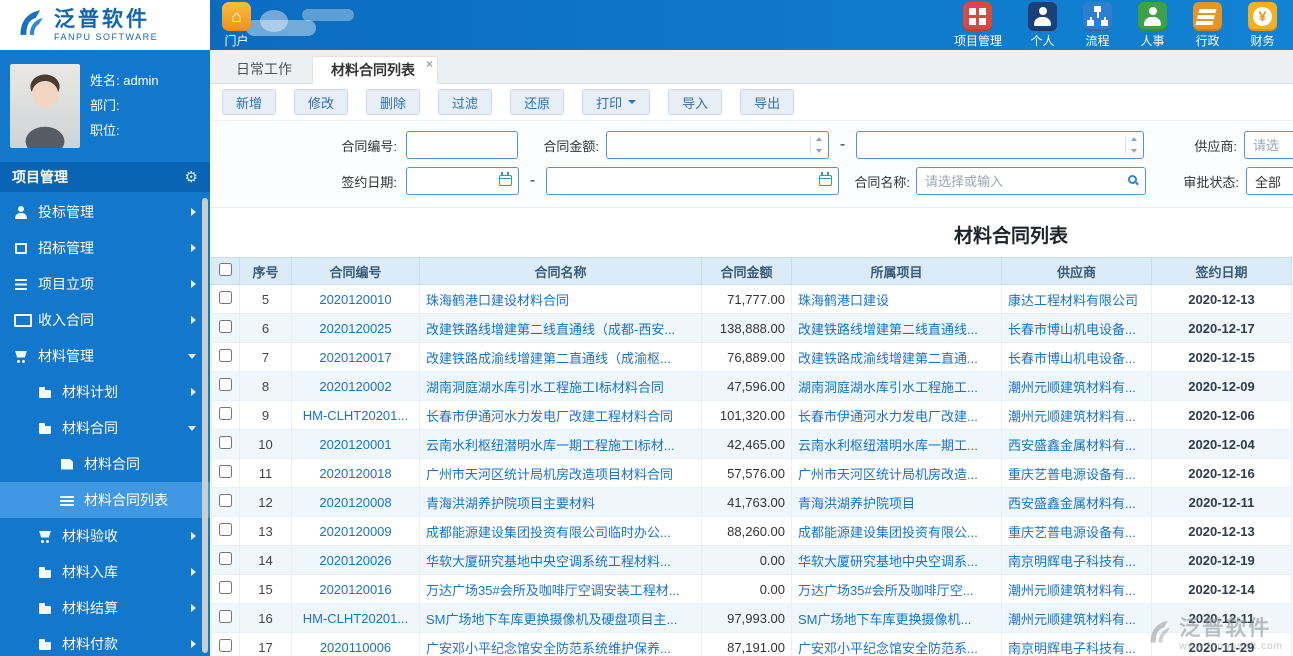 The image size is (1293, 656). Describe the element at coordinates (375, 70) in the screenshot. I see `tab-material-contract-list: 材料合同列表` at that location.